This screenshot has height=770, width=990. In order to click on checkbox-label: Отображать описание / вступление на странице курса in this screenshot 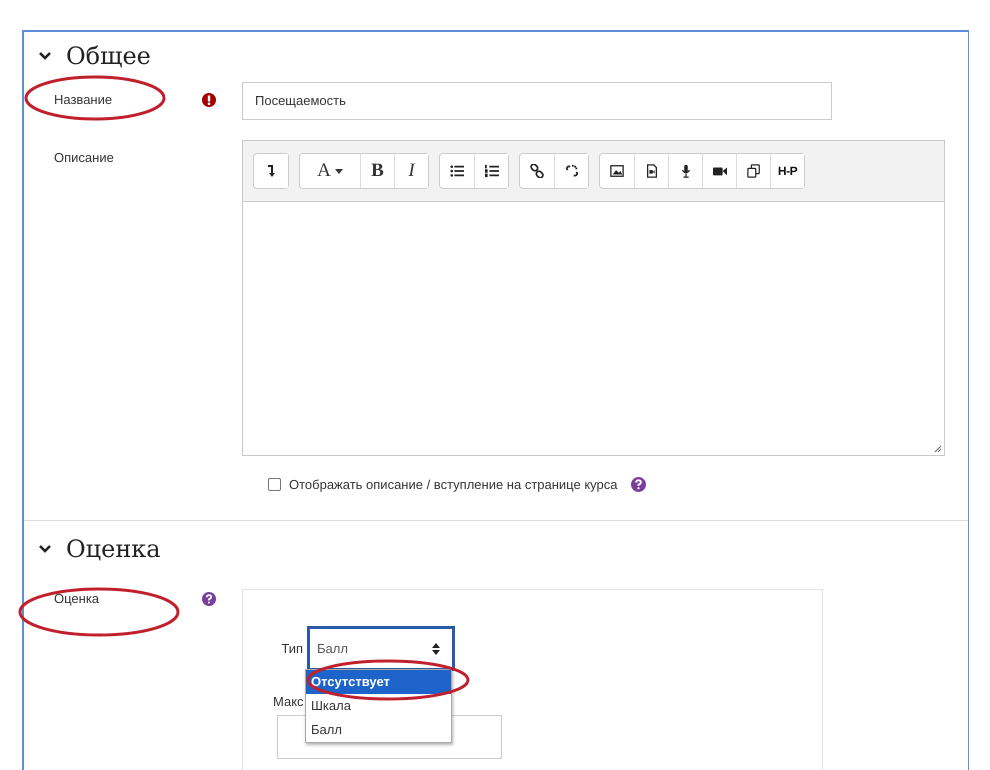, I will do `click(453, 484)`.